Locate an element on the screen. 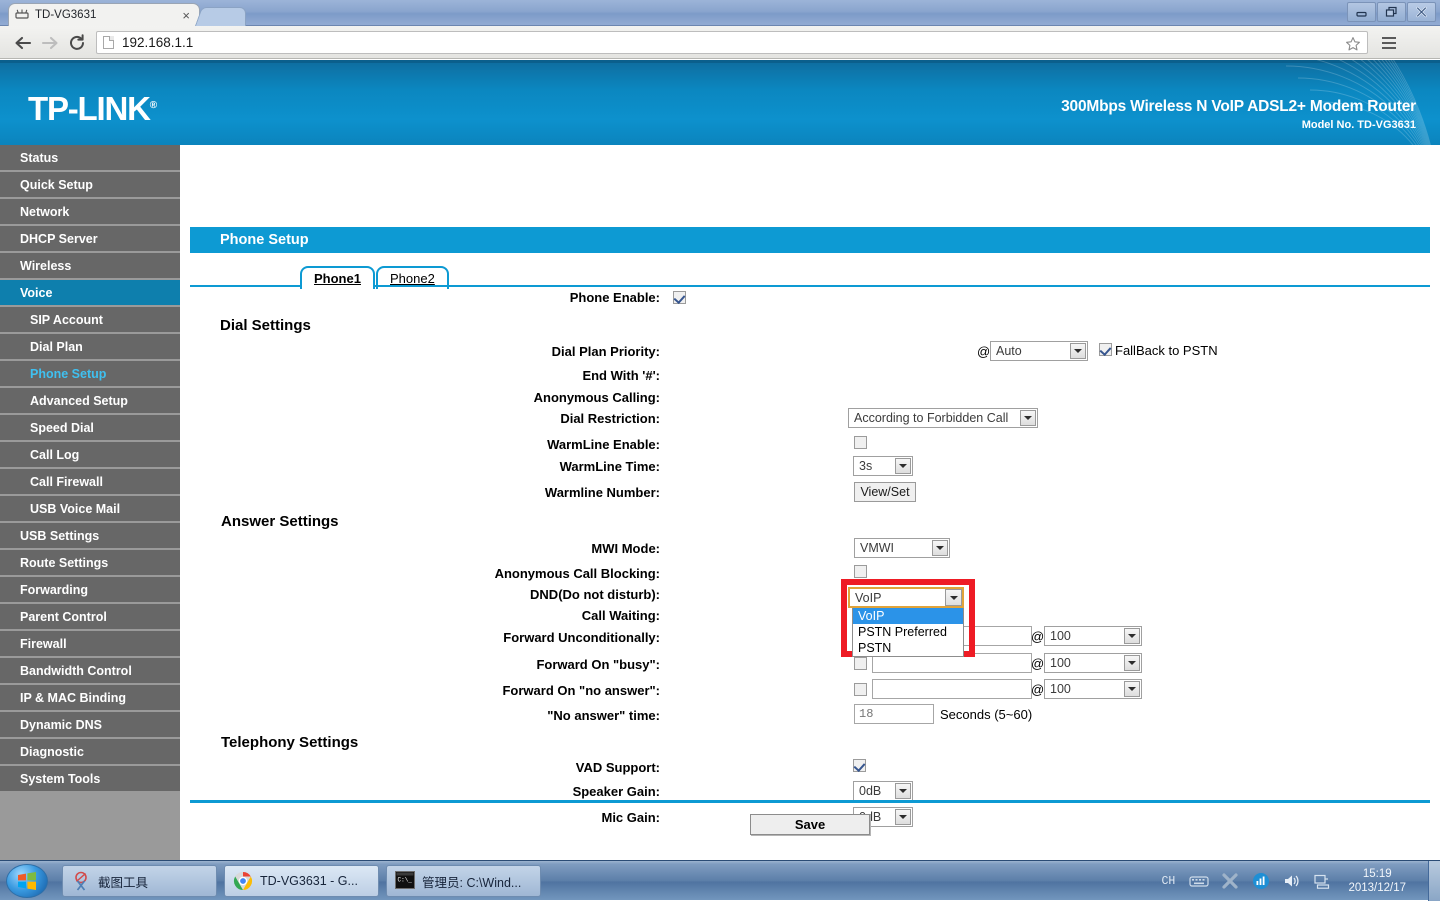 This screenshot has width=1440, height=901. forward-on-no-answer-input is located at coordinates (952, 689).